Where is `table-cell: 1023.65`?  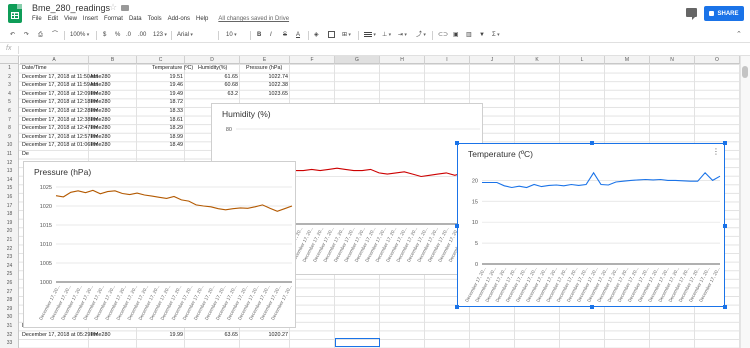 table-cell: 1023.65 is located at coordinates (264, 94).